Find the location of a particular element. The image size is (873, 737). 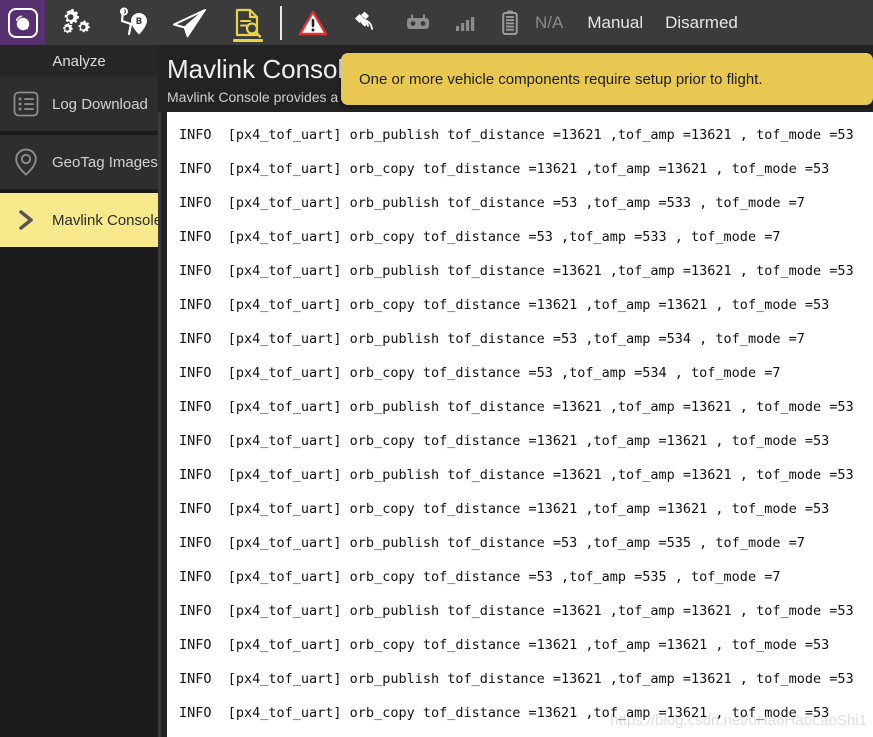

signal-bars-icon is located at coordinates (465, 23).